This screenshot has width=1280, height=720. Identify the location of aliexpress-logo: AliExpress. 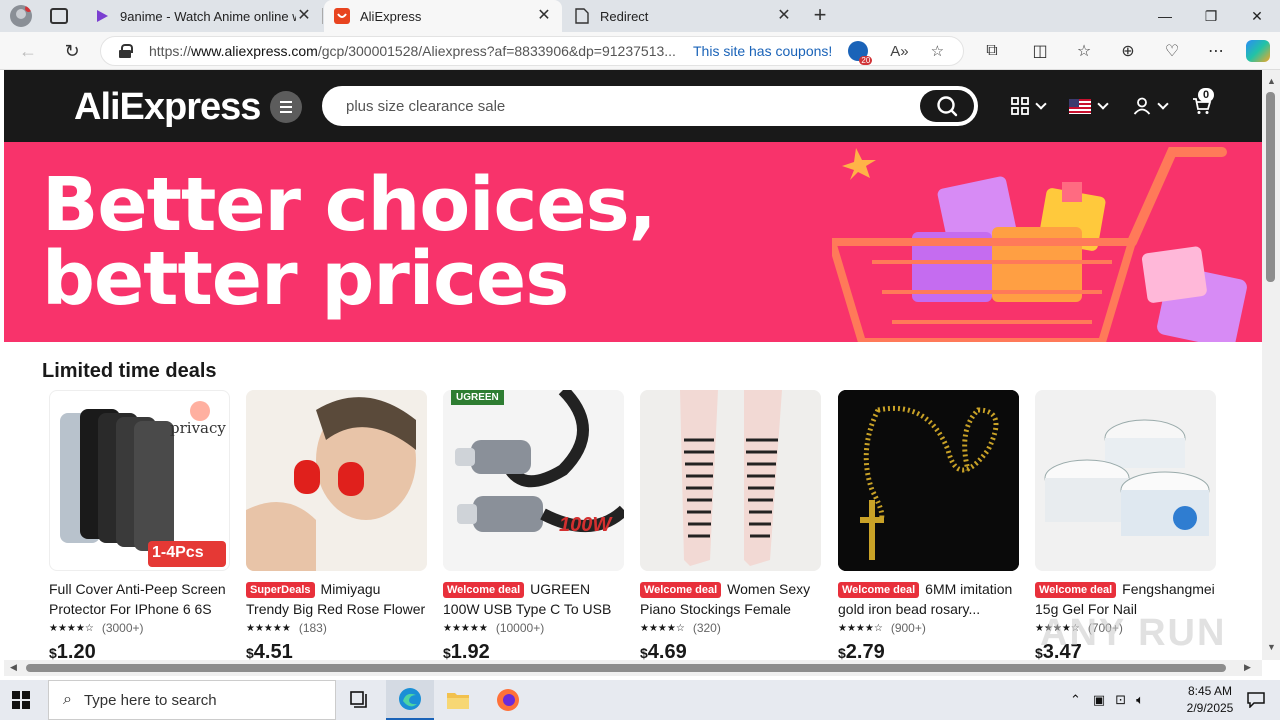
(167, 107).